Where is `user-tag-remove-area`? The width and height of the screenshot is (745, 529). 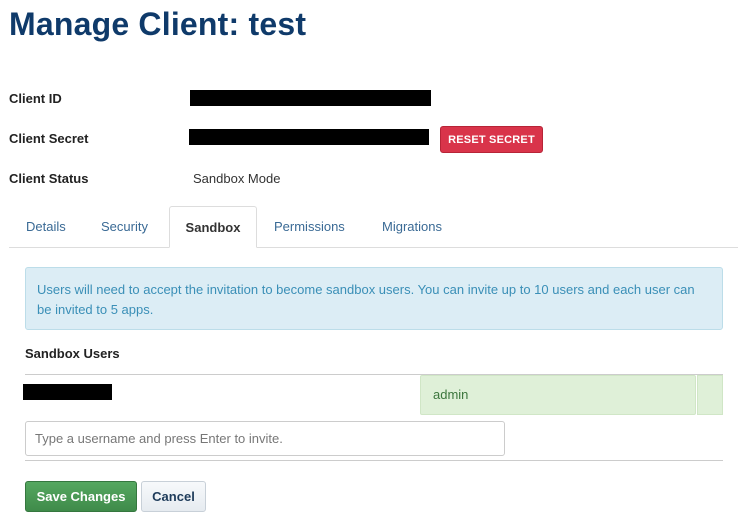 user-tag-remove-area is located at coordinates (710, 395).